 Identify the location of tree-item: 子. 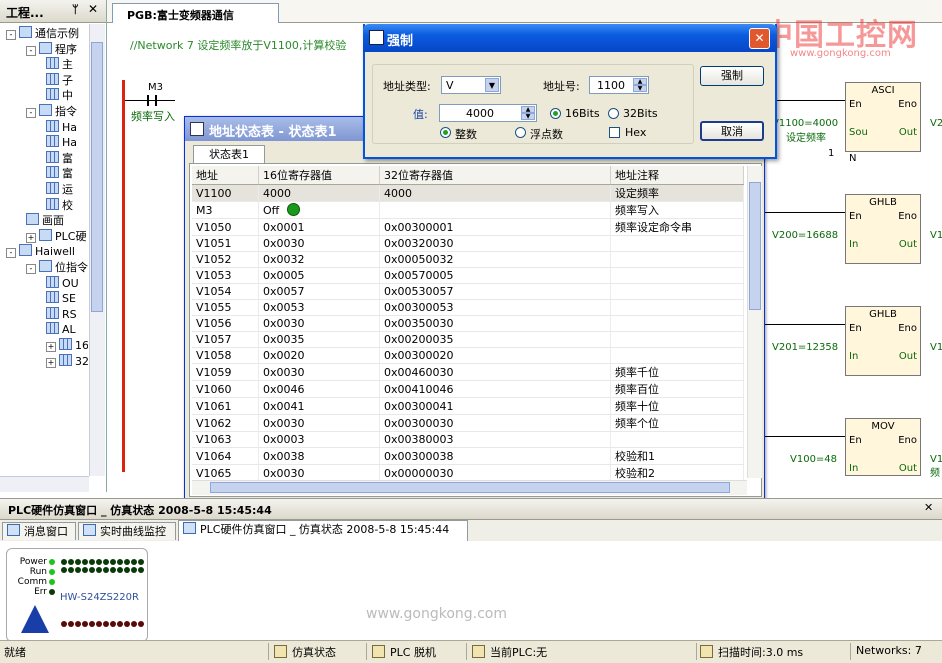
(67, 80).